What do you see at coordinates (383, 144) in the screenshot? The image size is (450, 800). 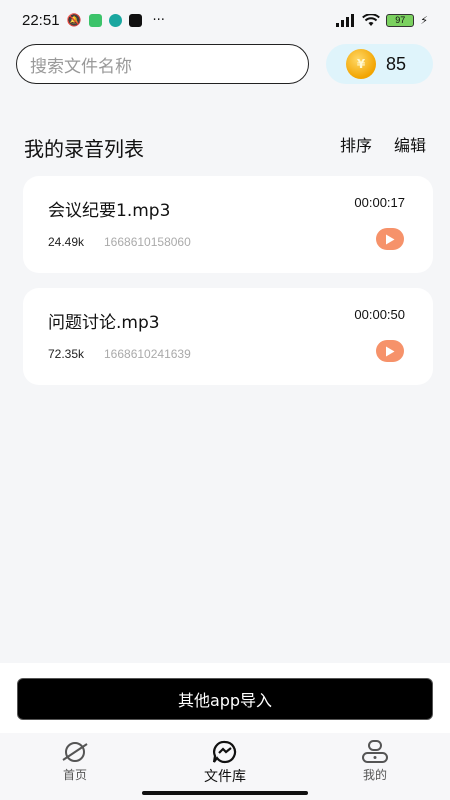 I see `list-actions: 排序 编辑` at bounding box center [383, 144].